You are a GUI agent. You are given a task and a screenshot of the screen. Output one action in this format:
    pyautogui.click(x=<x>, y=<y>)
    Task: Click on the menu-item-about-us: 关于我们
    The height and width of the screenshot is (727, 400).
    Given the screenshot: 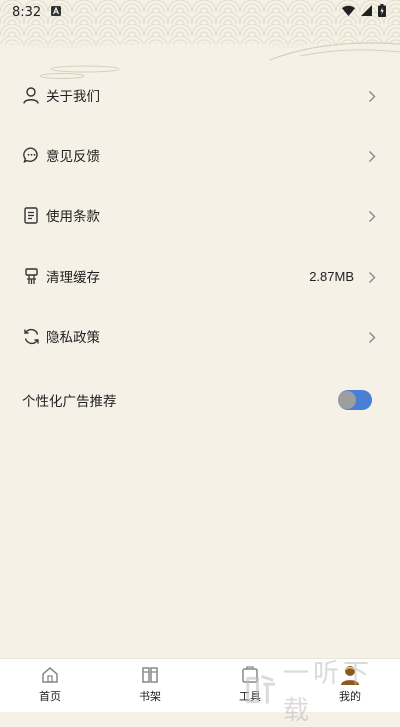 What is the action you would take?
    pyautogui.click(x=200, y=95)
    